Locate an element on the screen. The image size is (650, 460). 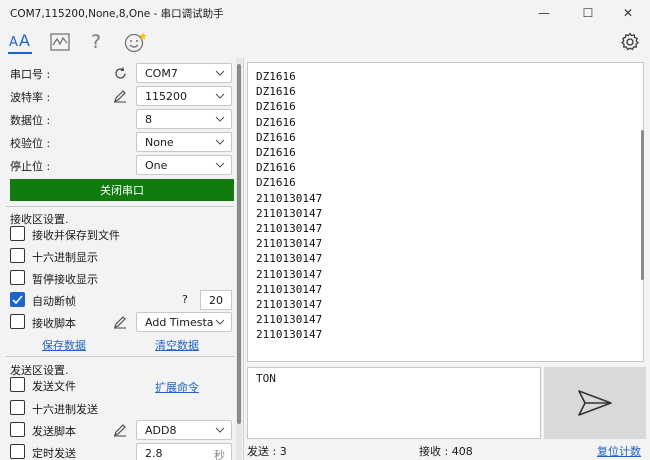
send-script-value: ADD8 is located at coordinates (161, 430).